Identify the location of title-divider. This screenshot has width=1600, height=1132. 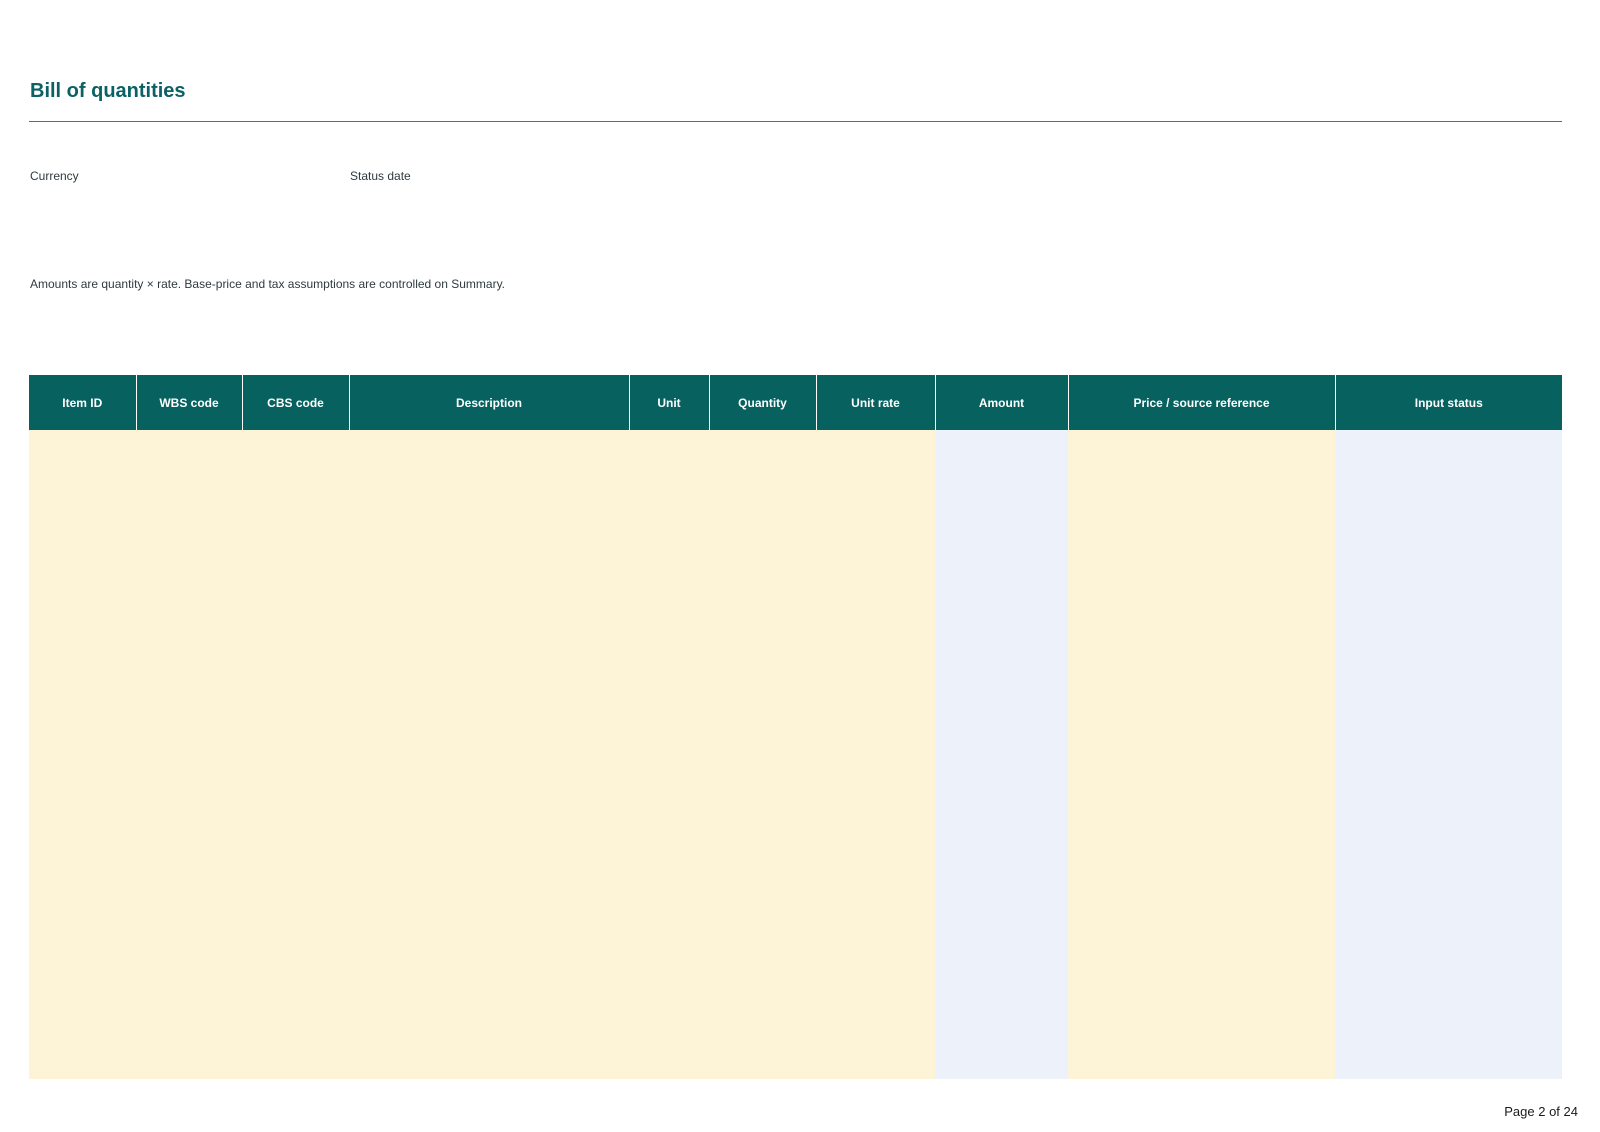
(795, 121).